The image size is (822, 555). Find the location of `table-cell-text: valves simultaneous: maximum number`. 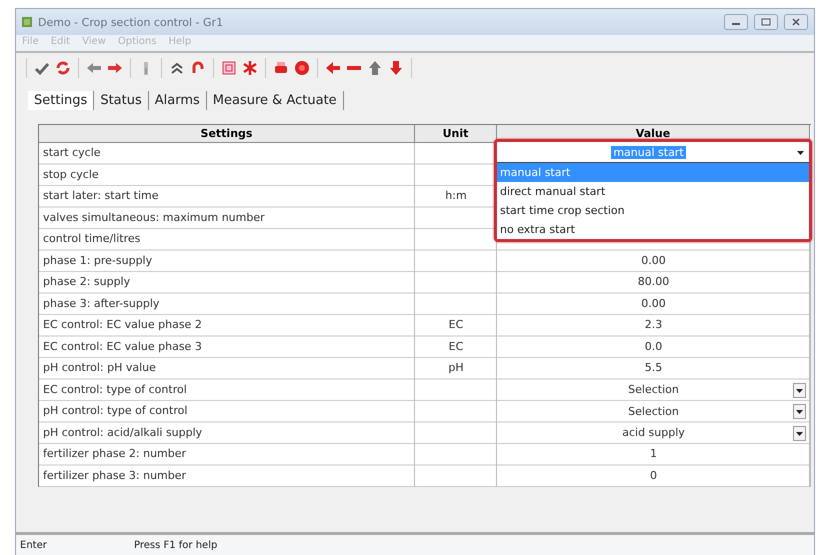

table-cell-text: valves simultaneous: maximum number is located at coordinates (154, 218).